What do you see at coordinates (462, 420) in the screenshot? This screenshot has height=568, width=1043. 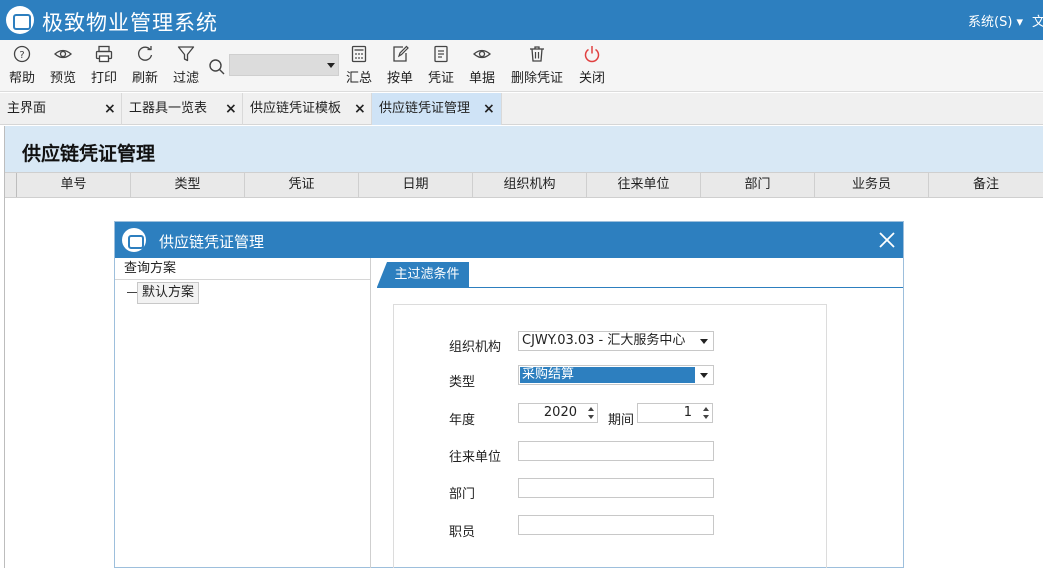 I see `year-label: 年度` at bounding box center [462, 420].